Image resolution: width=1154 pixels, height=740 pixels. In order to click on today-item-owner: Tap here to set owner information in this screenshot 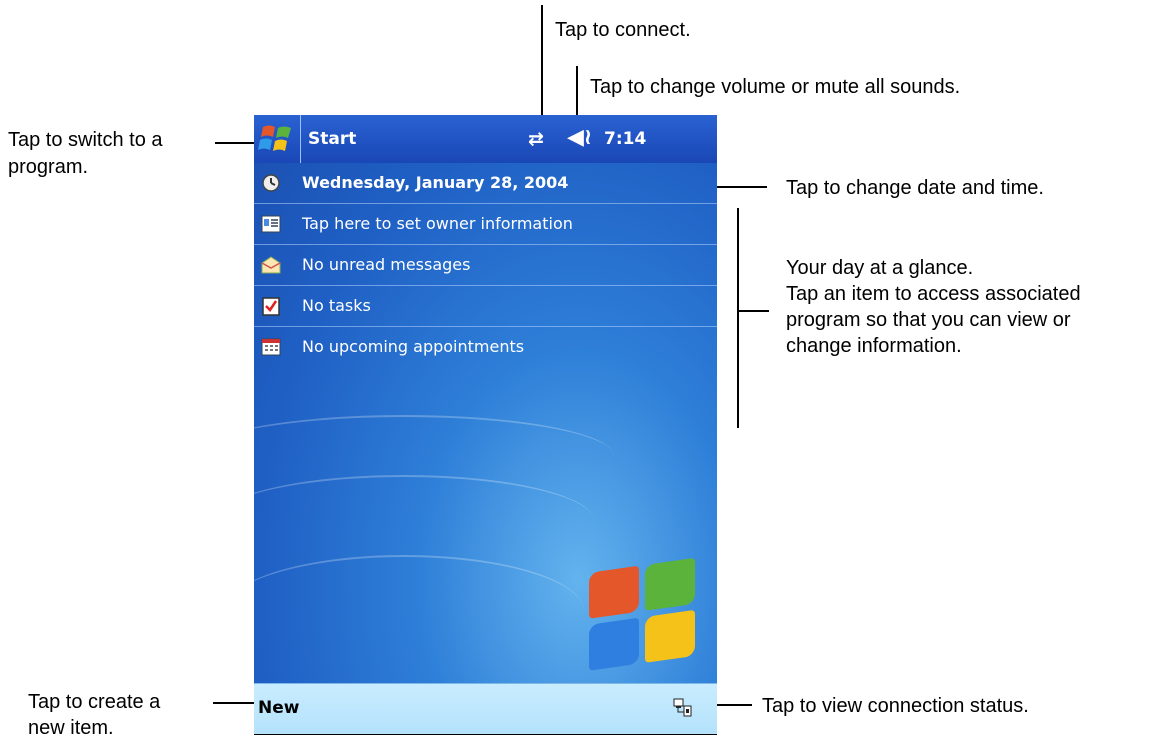, I will do `click(485, 224)`.